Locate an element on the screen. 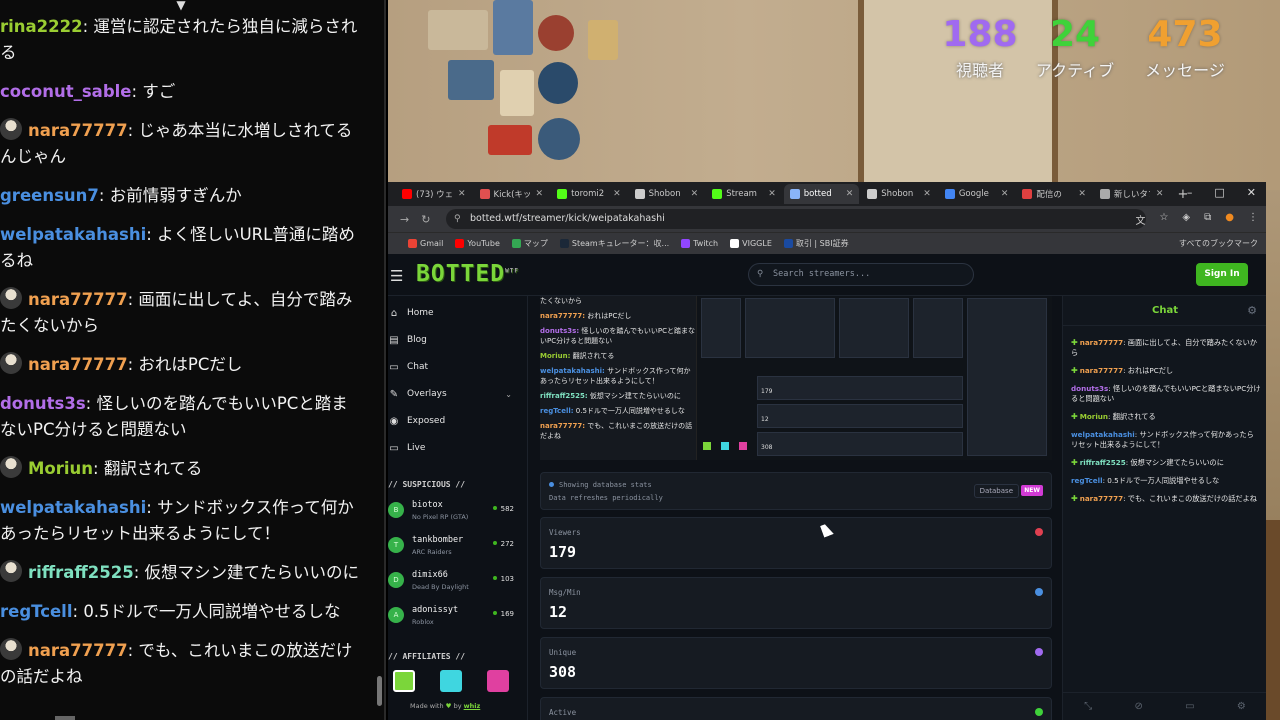  collapse-icon: ⤡ is located at coordinates (1088, 706).